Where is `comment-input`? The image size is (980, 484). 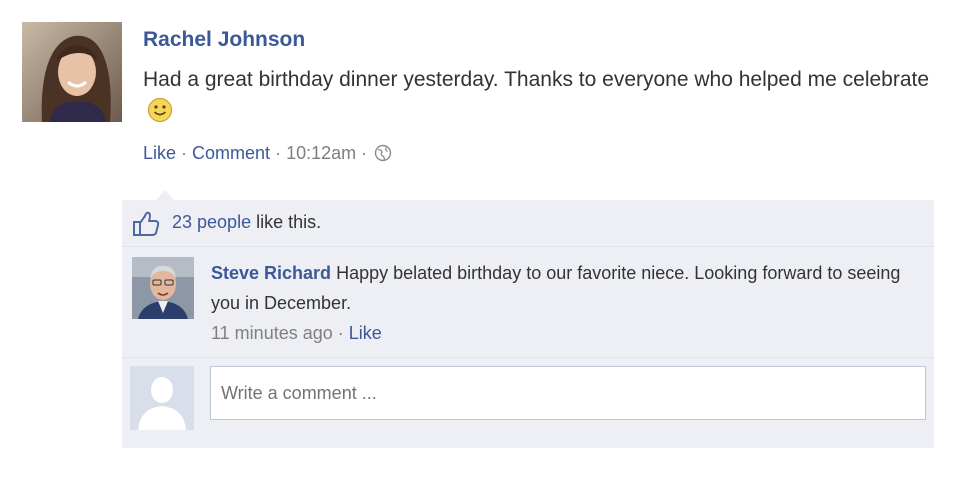 comment-input is located at coordinates (568, 393).